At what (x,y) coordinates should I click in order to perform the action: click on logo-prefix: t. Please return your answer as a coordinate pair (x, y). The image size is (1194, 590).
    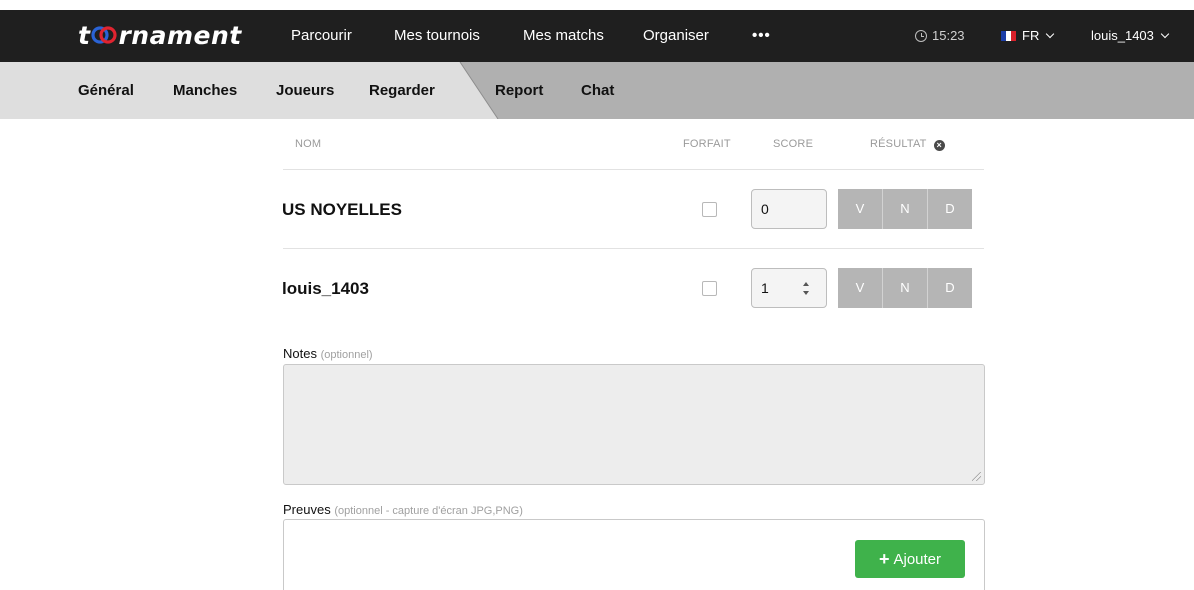
    Looking at the image, I should click on (84, 35).